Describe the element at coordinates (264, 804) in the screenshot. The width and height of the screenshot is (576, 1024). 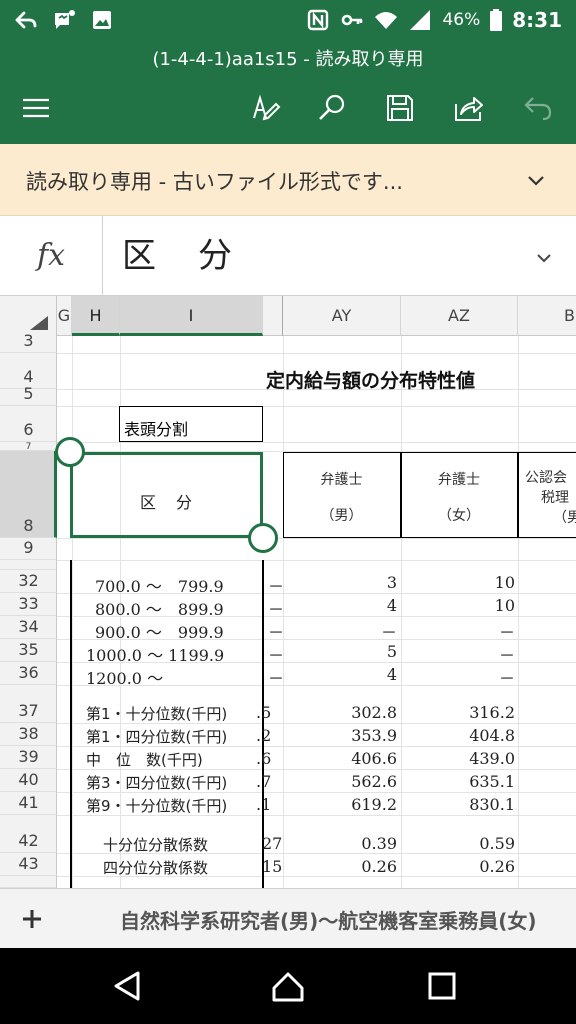
I see `h-value-cell: .1` at that location.